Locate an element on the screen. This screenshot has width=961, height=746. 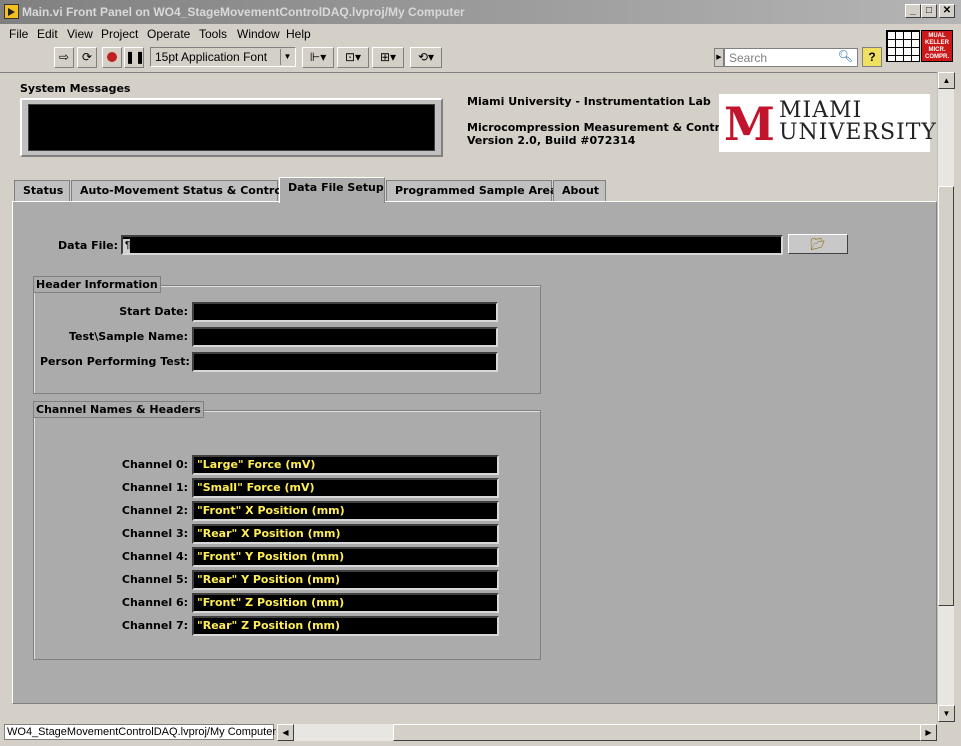
app-name: Microcompression Measurement & Control is located at coordinates (599, 127).